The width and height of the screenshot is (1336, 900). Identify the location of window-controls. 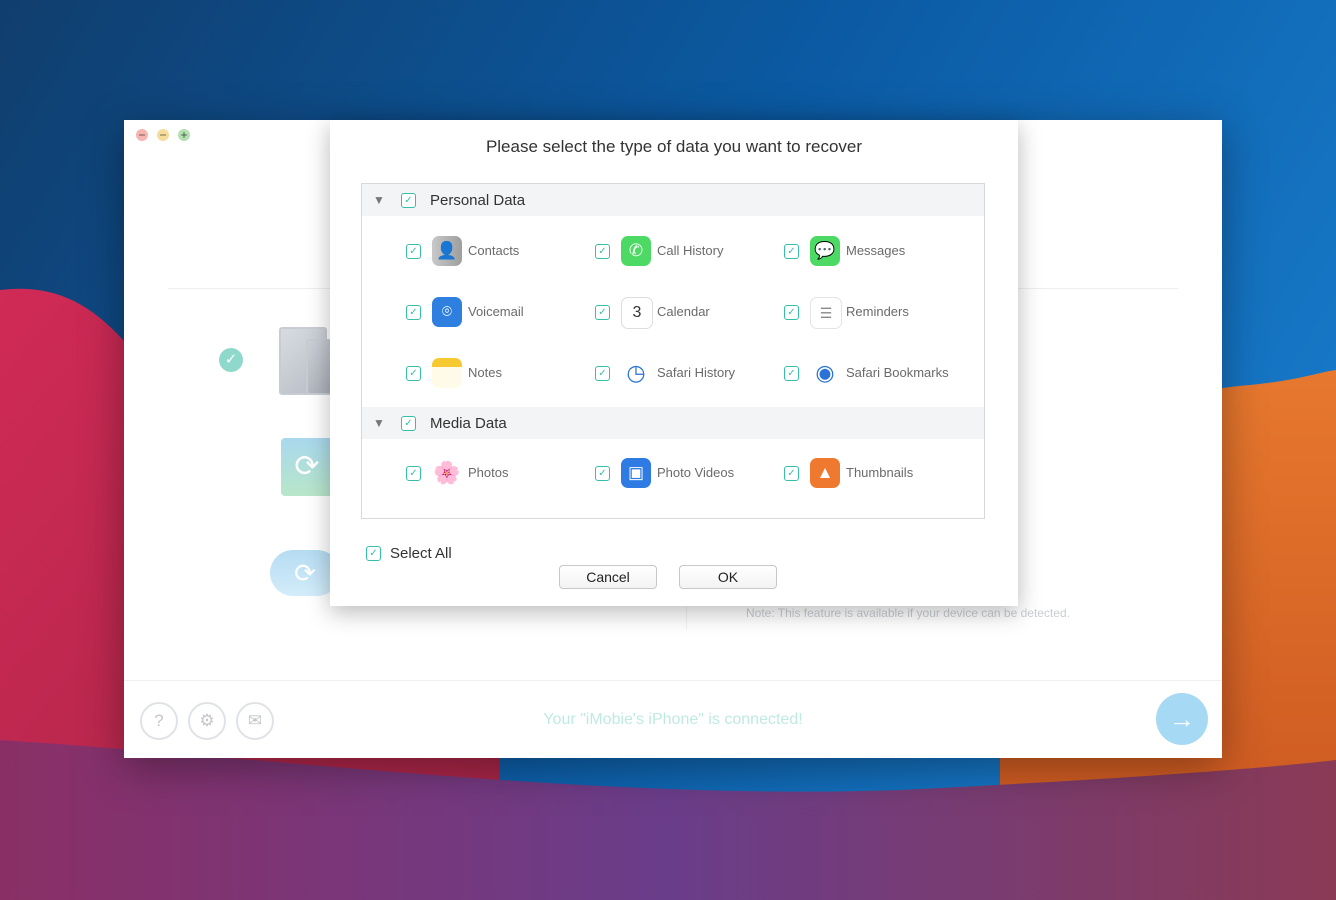
(163, 135).